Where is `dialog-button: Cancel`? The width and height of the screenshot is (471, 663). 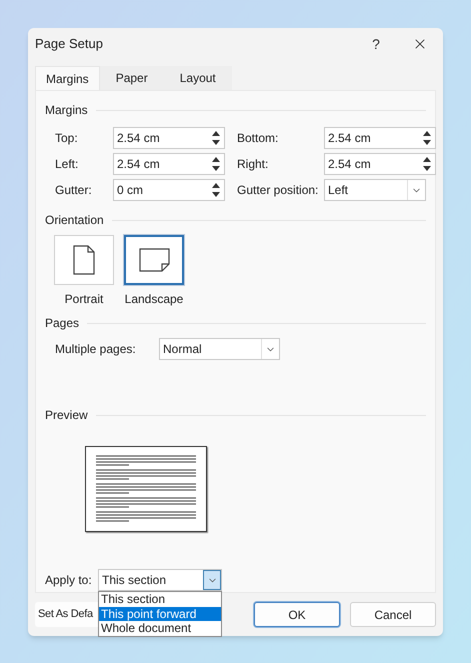 dialog-button: Cancel is located at coordinates (393, 614).